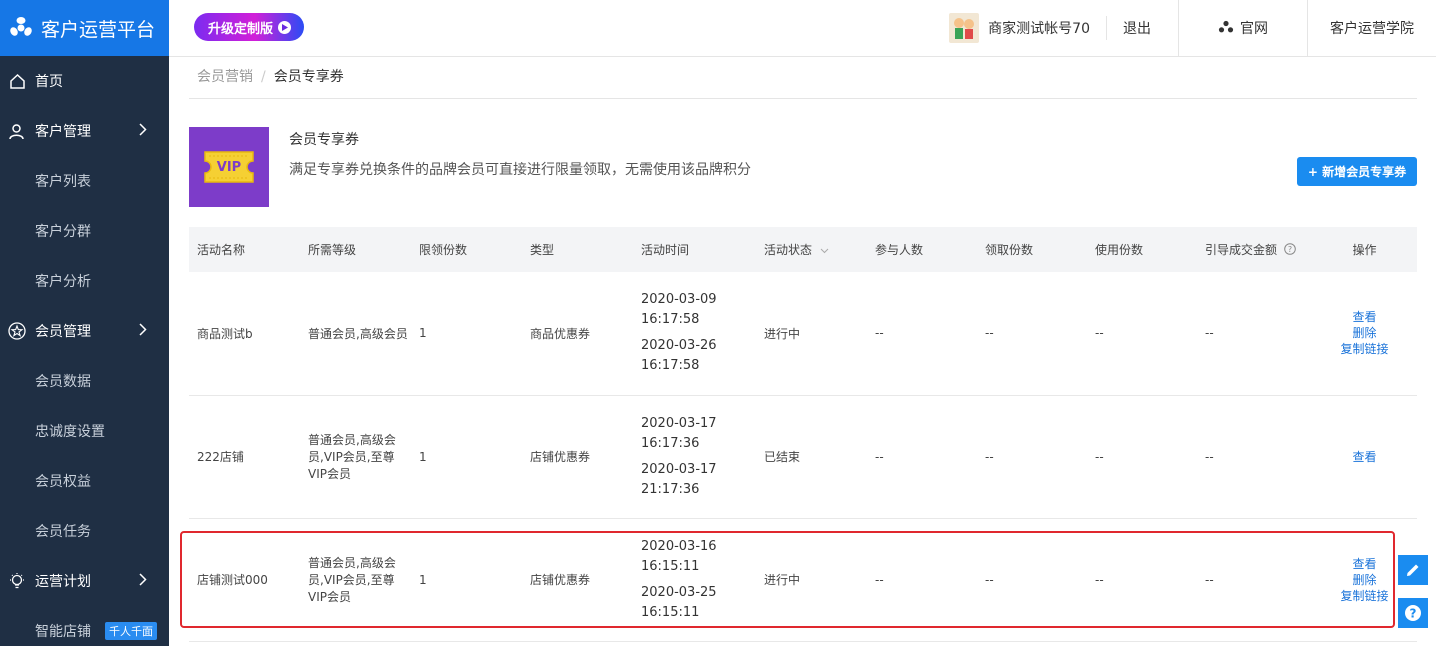 This screenshot has width=1436, height=656. I want to click on sidebar-item-member-benefits: 会员权益, so click(84, 481).